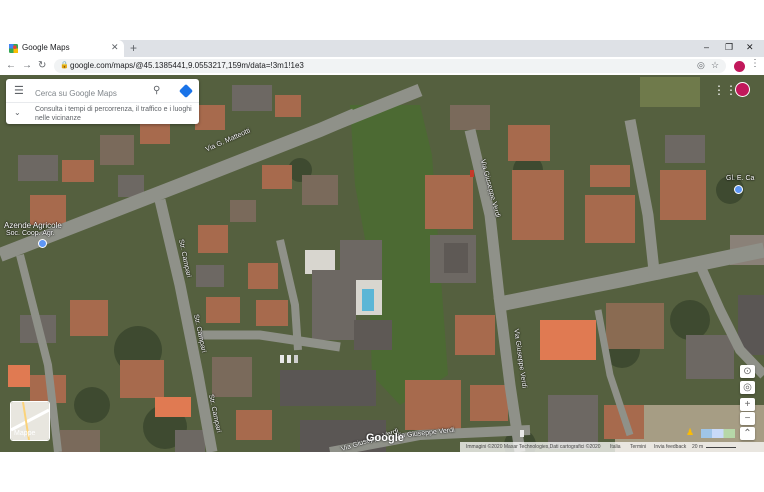 This screenshot has height=492, width=764. What do you see at coordinates (638, 447) in the screenshot?
I see `terms-link: Termini` at bounding box center [638, 447].